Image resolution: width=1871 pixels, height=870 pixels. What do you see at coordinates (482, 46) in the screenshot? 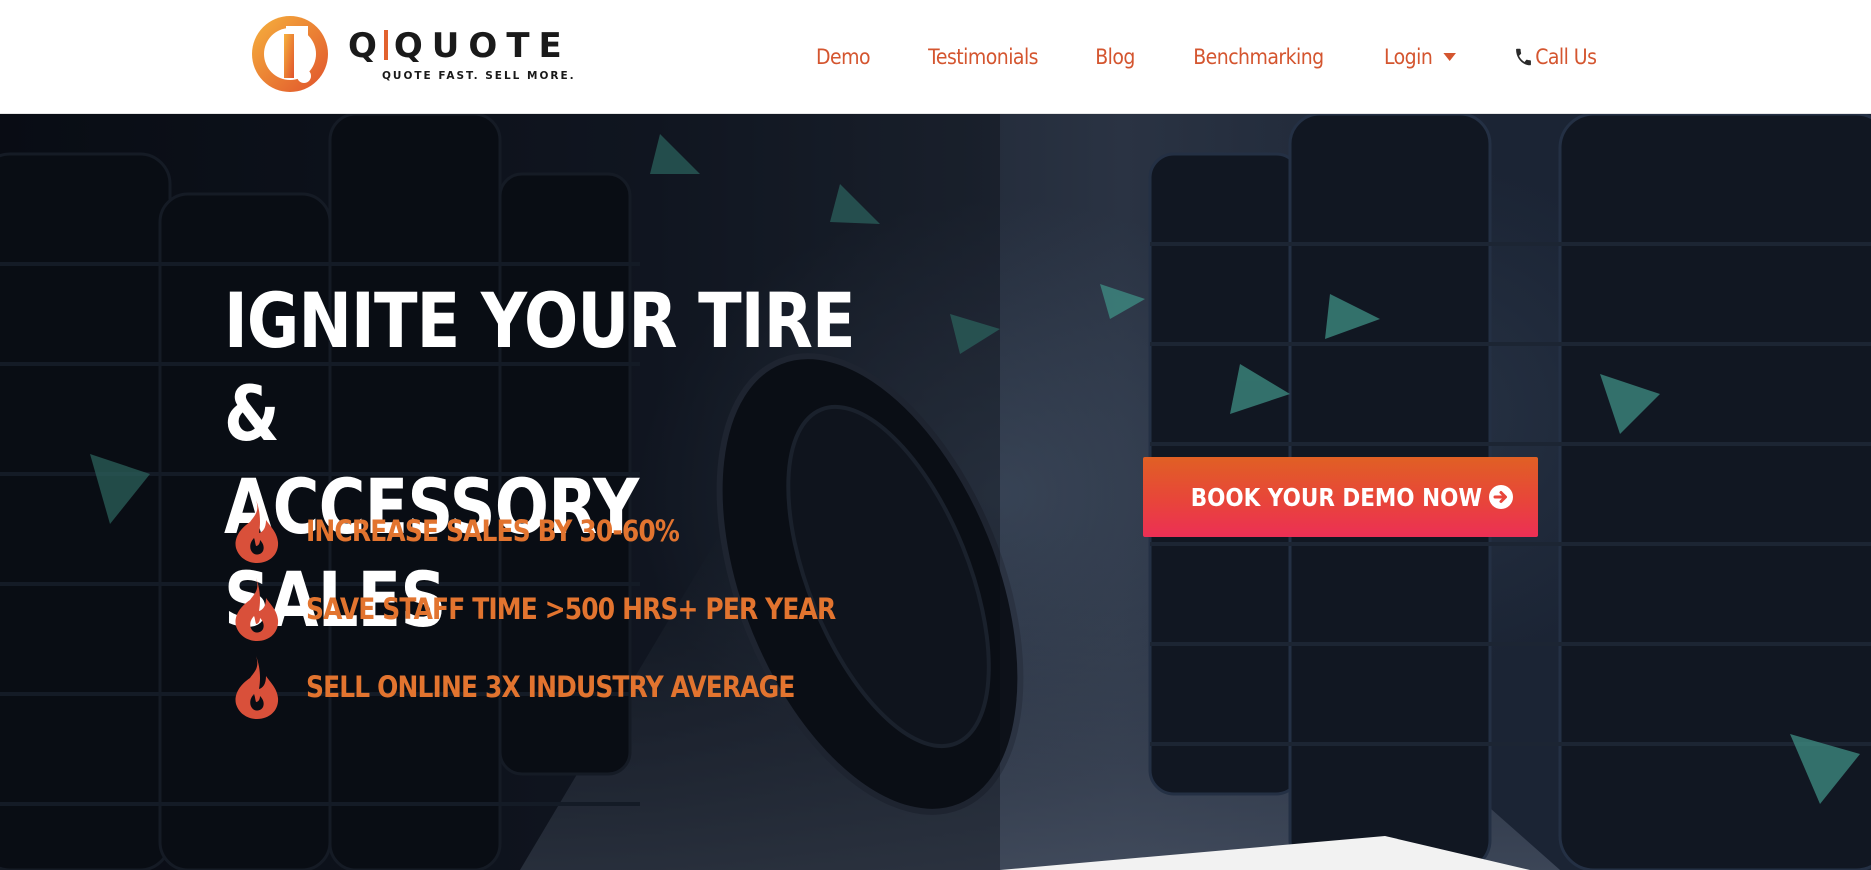
I see `logo-word-quote: QUOTE` at bounding box center [482, 46].